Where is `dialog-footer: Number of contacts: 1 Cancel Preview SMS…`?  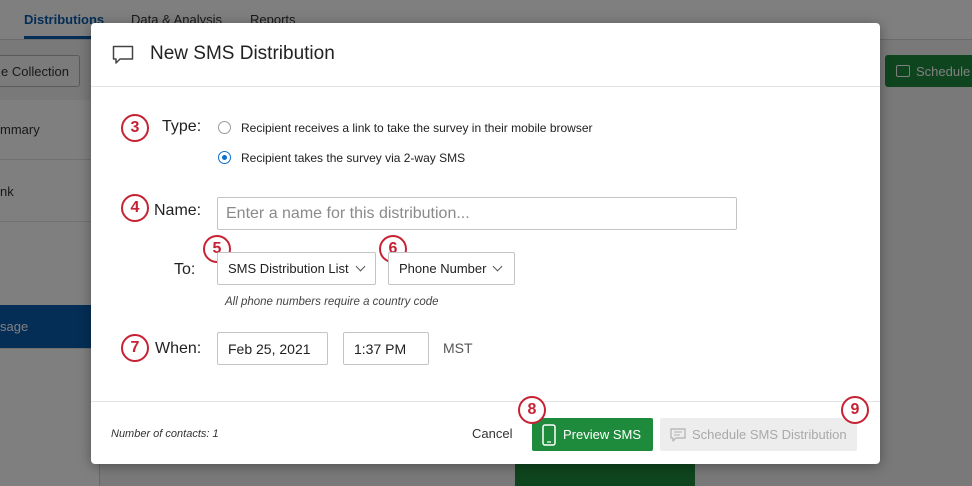
dialog-footer: Number of contacts: 1 Cancel Preview SMS… is located at coordinates (485, 430).